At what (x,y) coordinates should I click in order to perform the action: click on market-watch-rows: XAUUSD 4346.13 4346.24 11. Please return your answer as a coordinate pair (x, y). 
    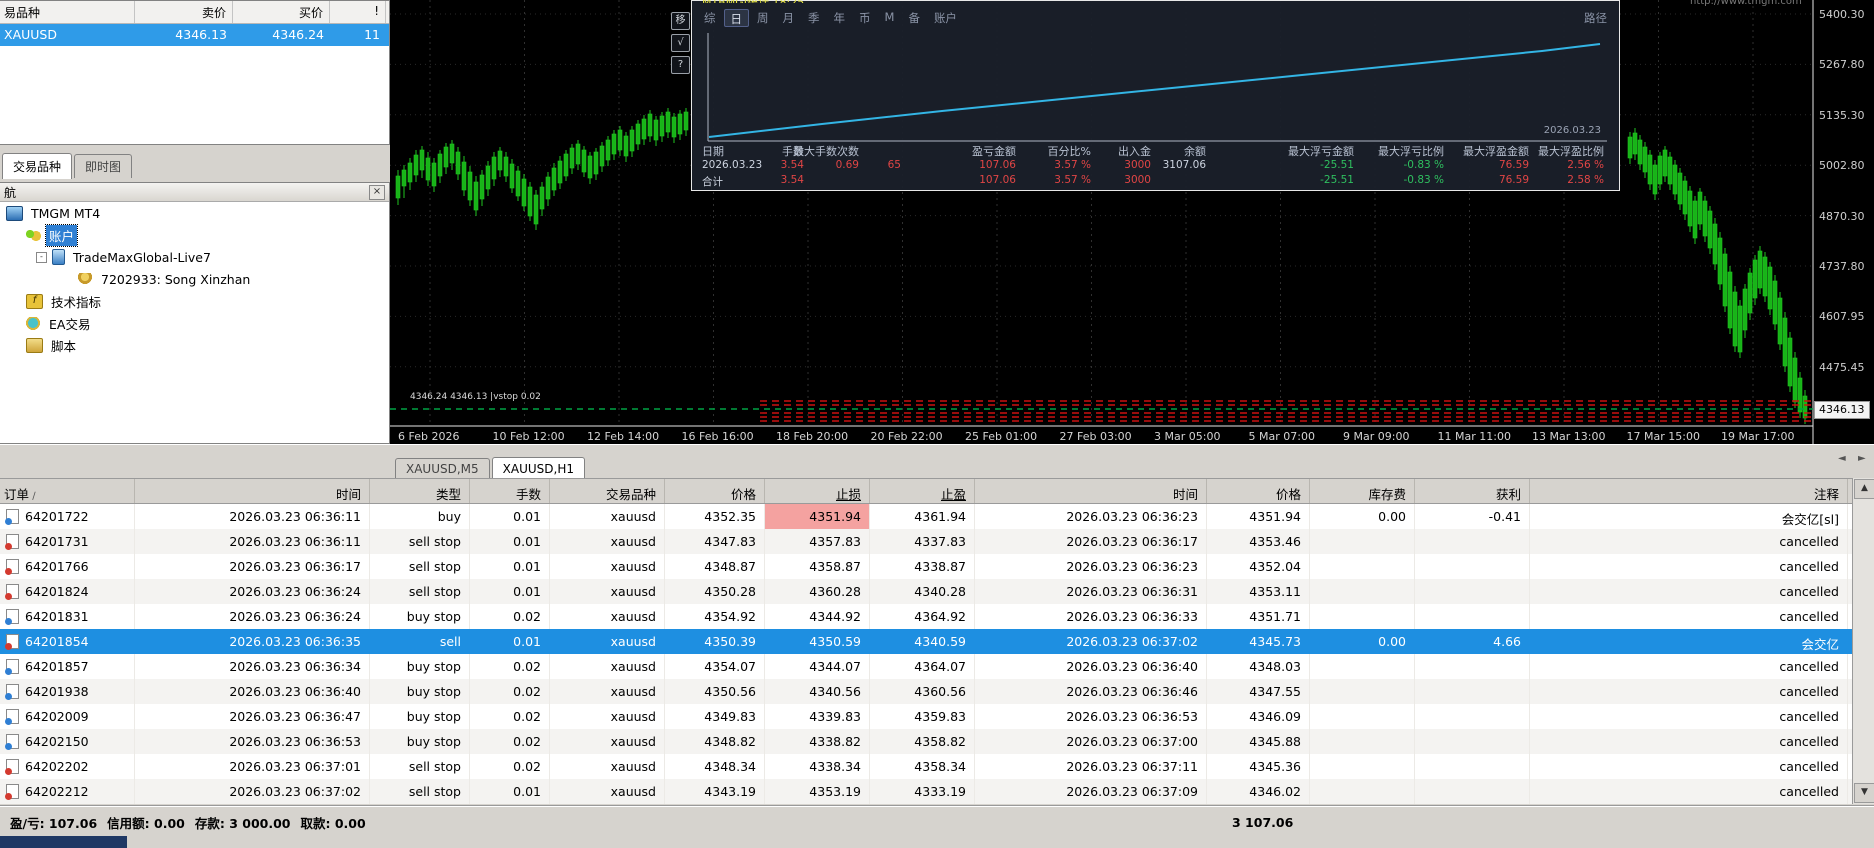
    Looking at the image, I should click on (194, 35).